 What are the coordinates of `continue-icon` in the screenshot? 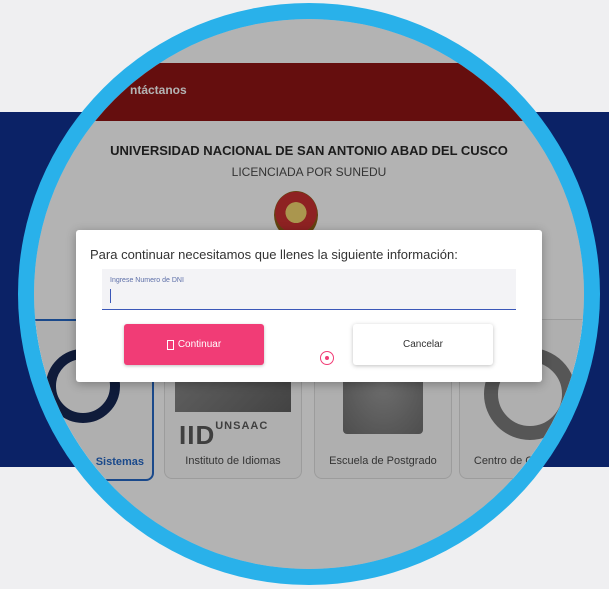 It's located at (170, 344).